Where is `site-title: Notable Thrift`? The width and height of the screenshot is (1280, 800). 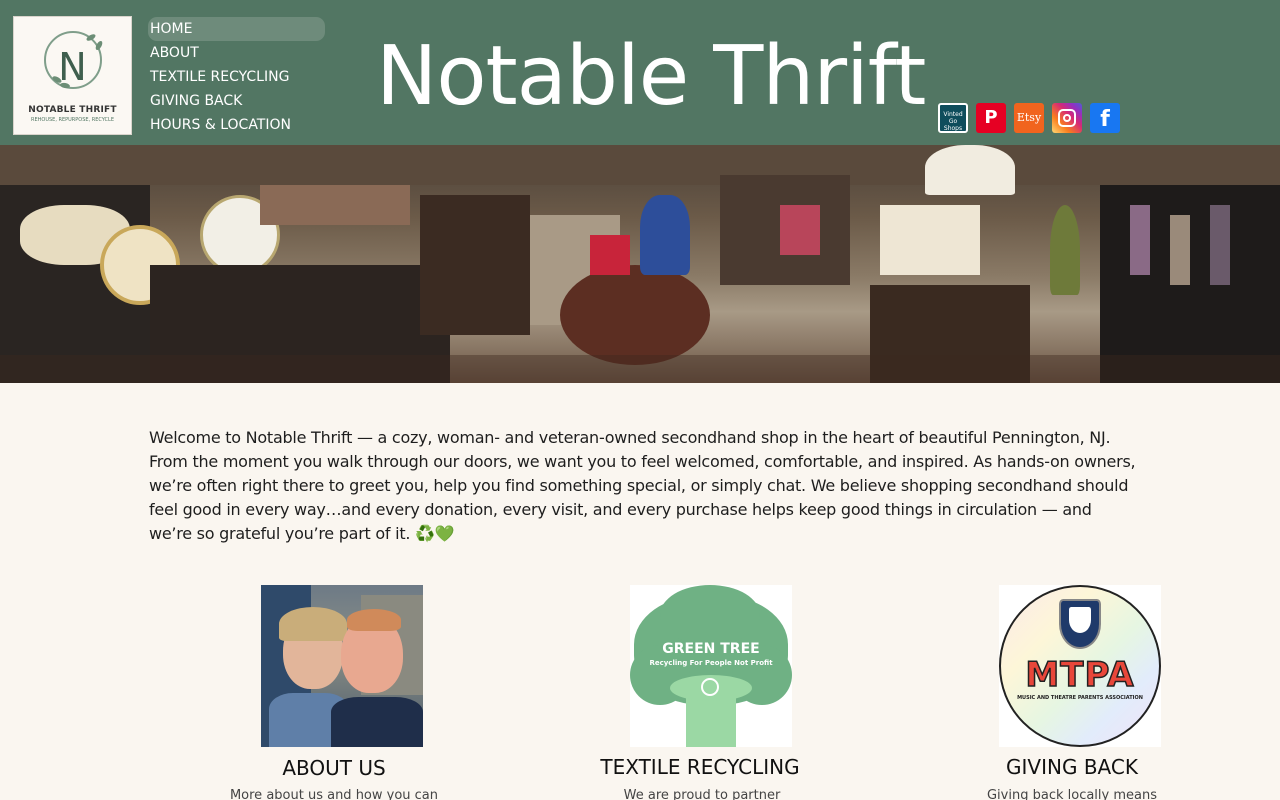 site-title: Notable Thrift is located at coordinates (651, 76).